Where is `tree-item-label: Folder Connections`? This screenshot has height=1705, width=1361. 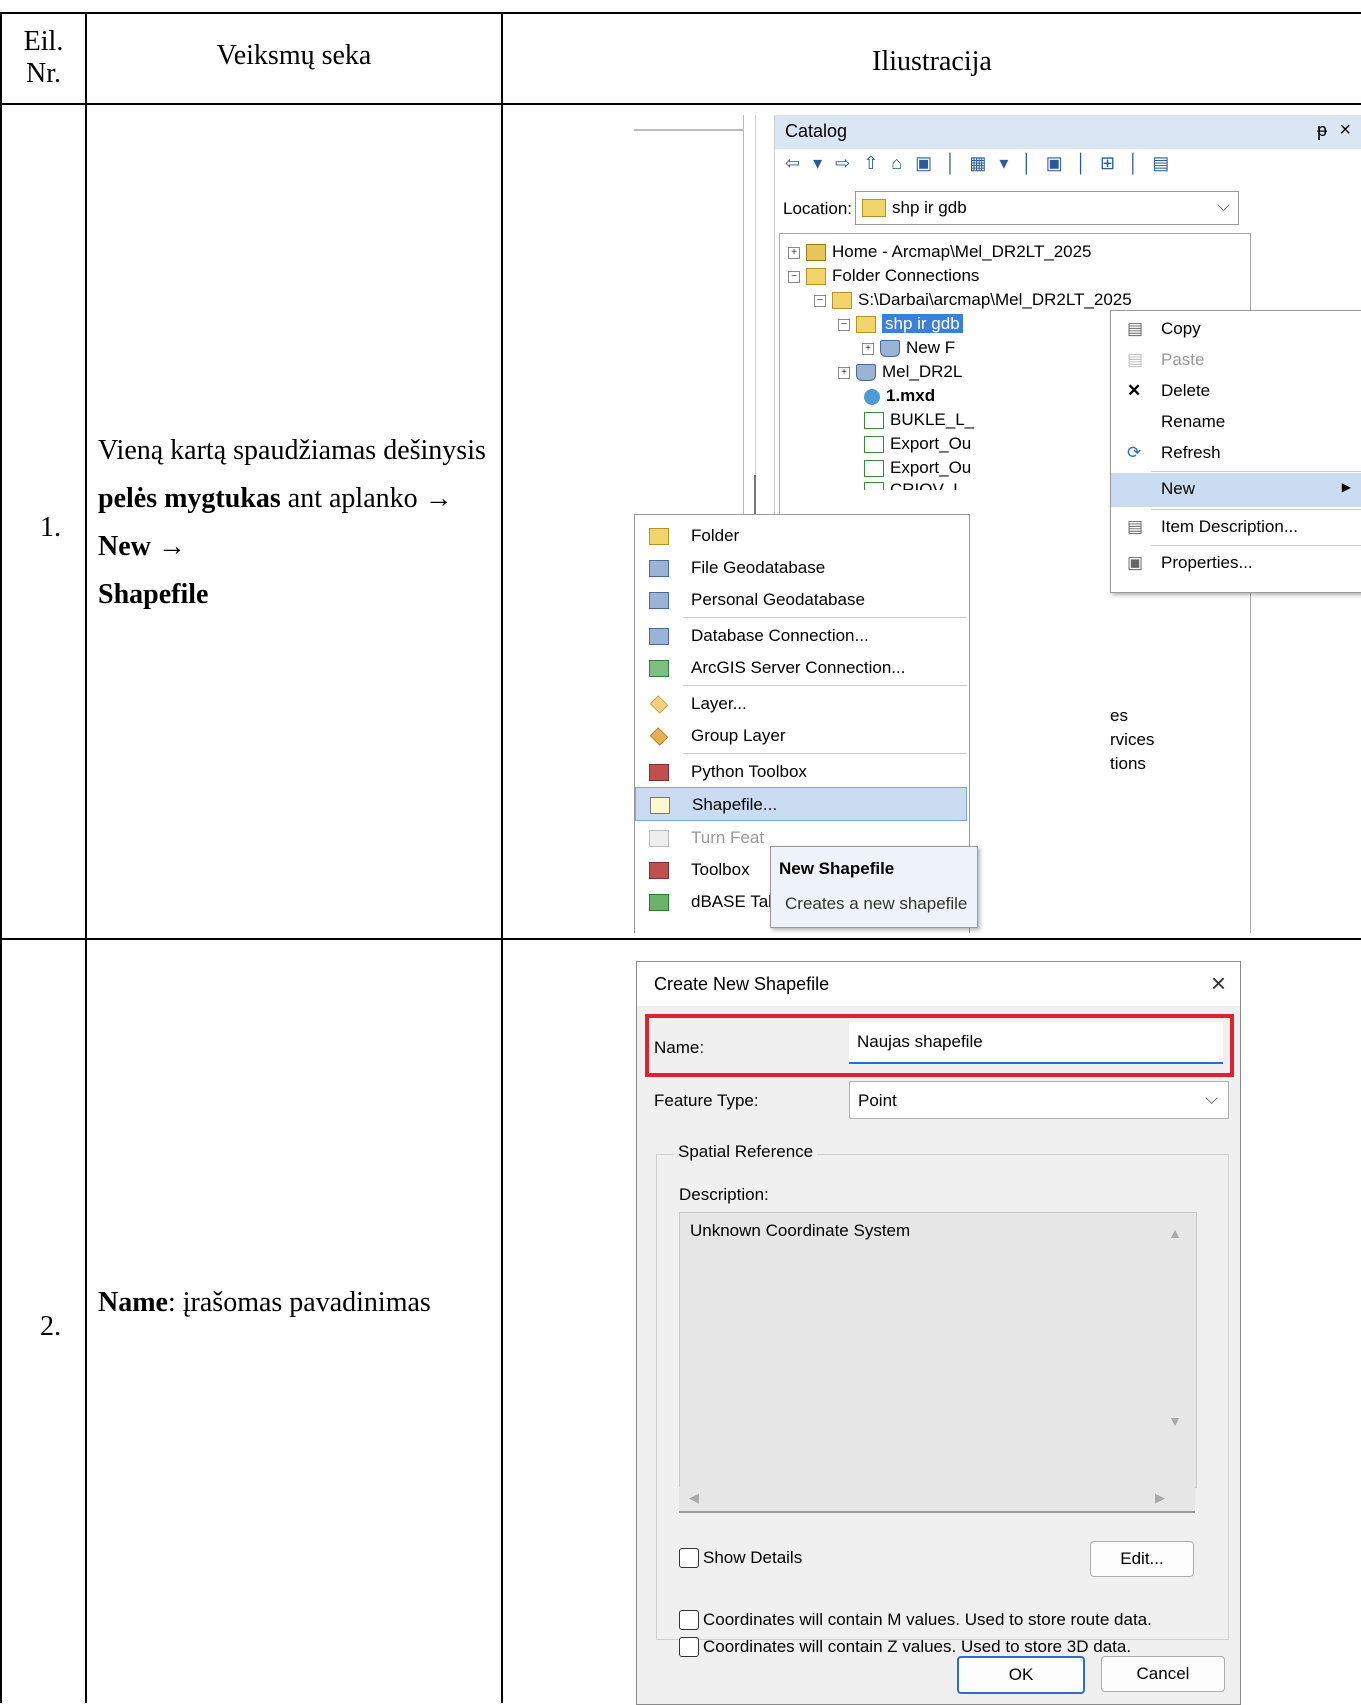 tree-item-label: Folder Connections is located at coordinates (906, 275).